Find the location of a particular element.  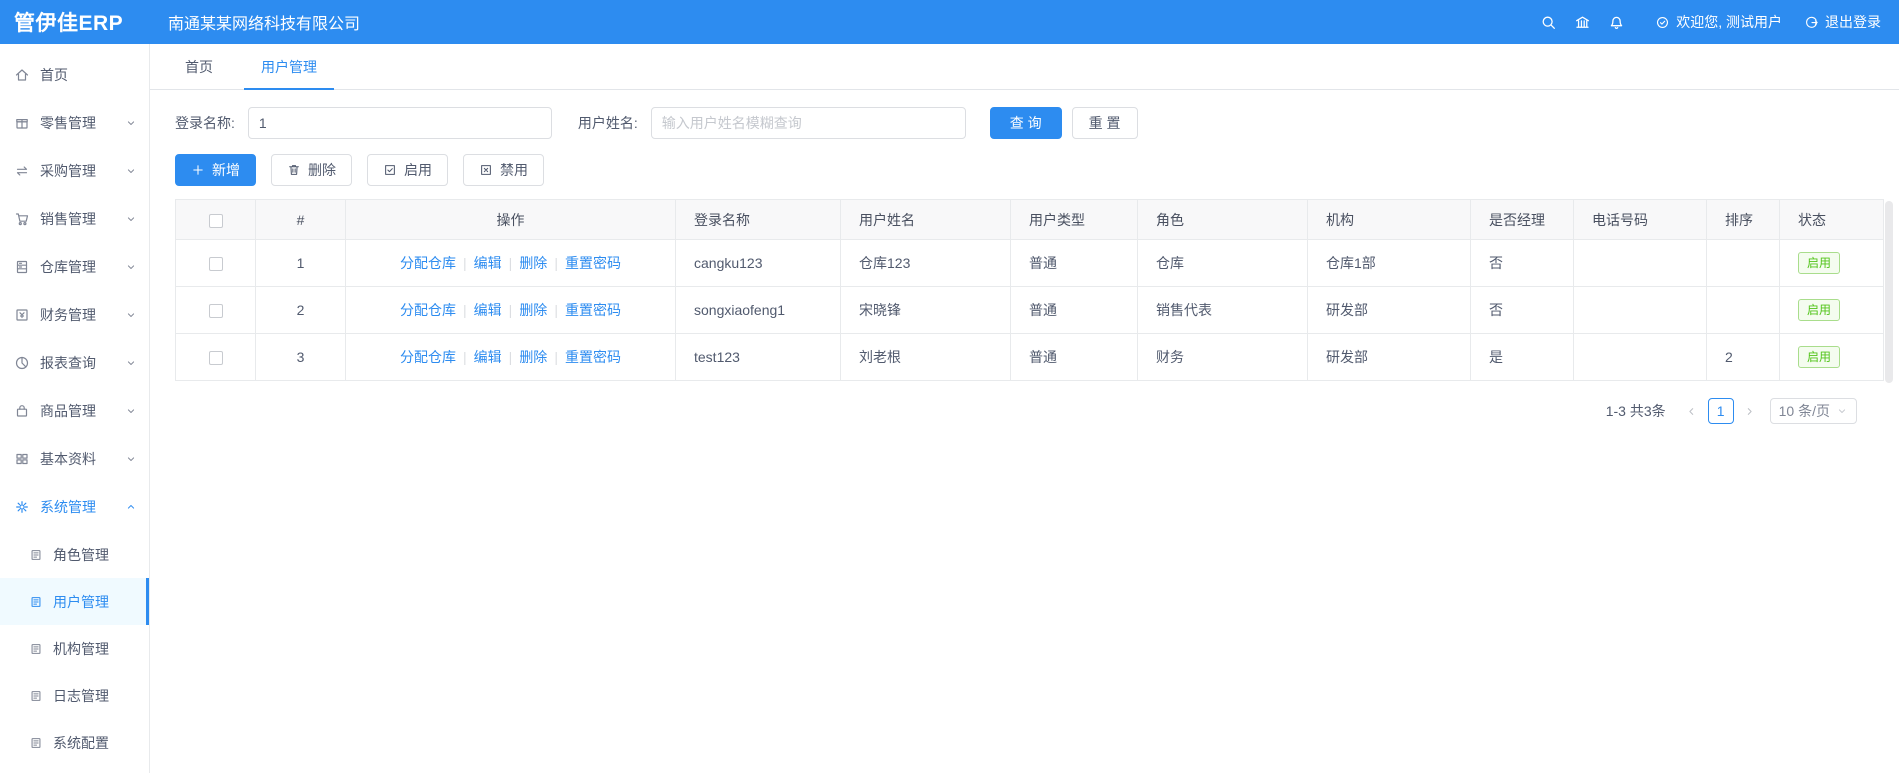

row-sort: 2 is located at coordinates (1743, 357).